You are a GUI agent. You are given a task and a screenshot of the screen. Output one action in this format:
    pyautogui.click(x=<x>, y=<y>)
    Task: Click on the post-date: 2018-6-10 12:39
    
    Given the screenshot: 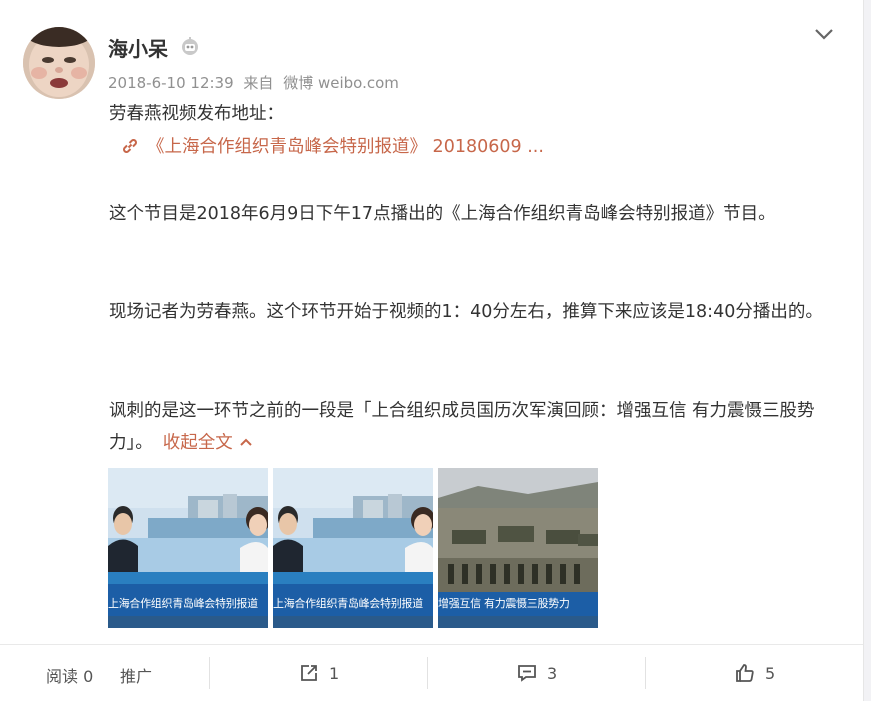 What is the action you would take?
    pyautogui.click(x=171, y=83)
    